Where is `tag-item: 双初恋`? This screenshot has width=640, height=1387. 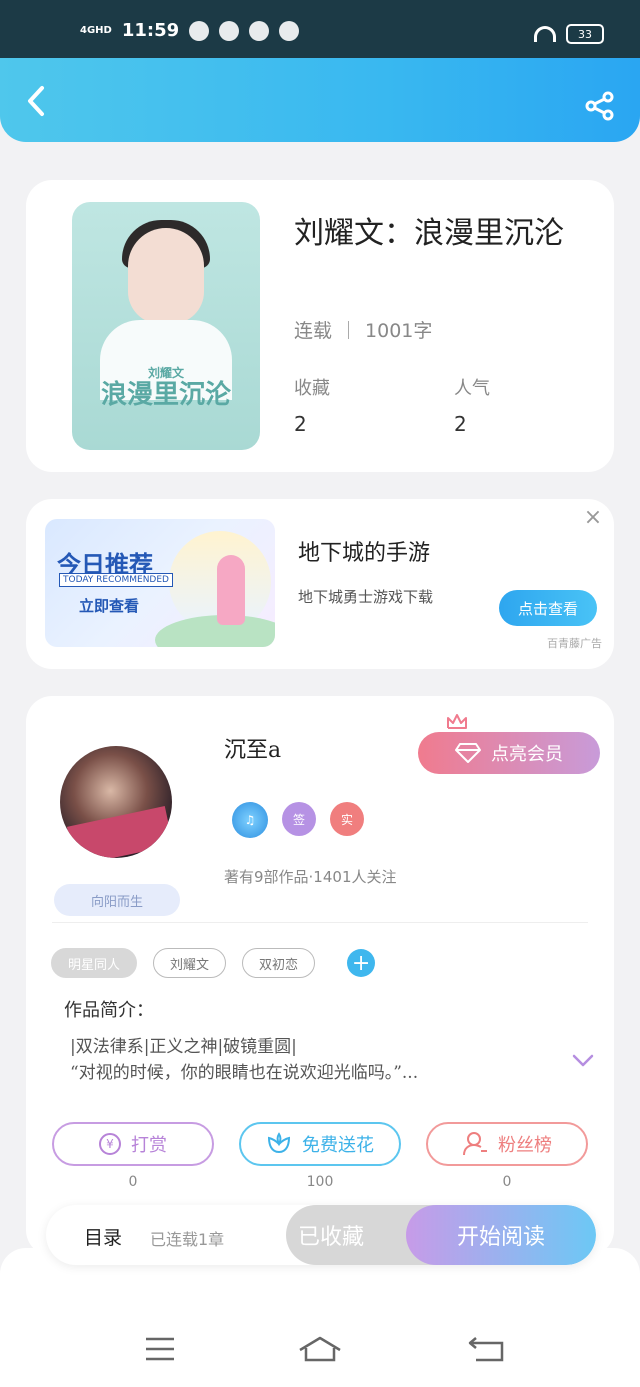 tag-item: 双初恋 is located at coordinates (279, 963).